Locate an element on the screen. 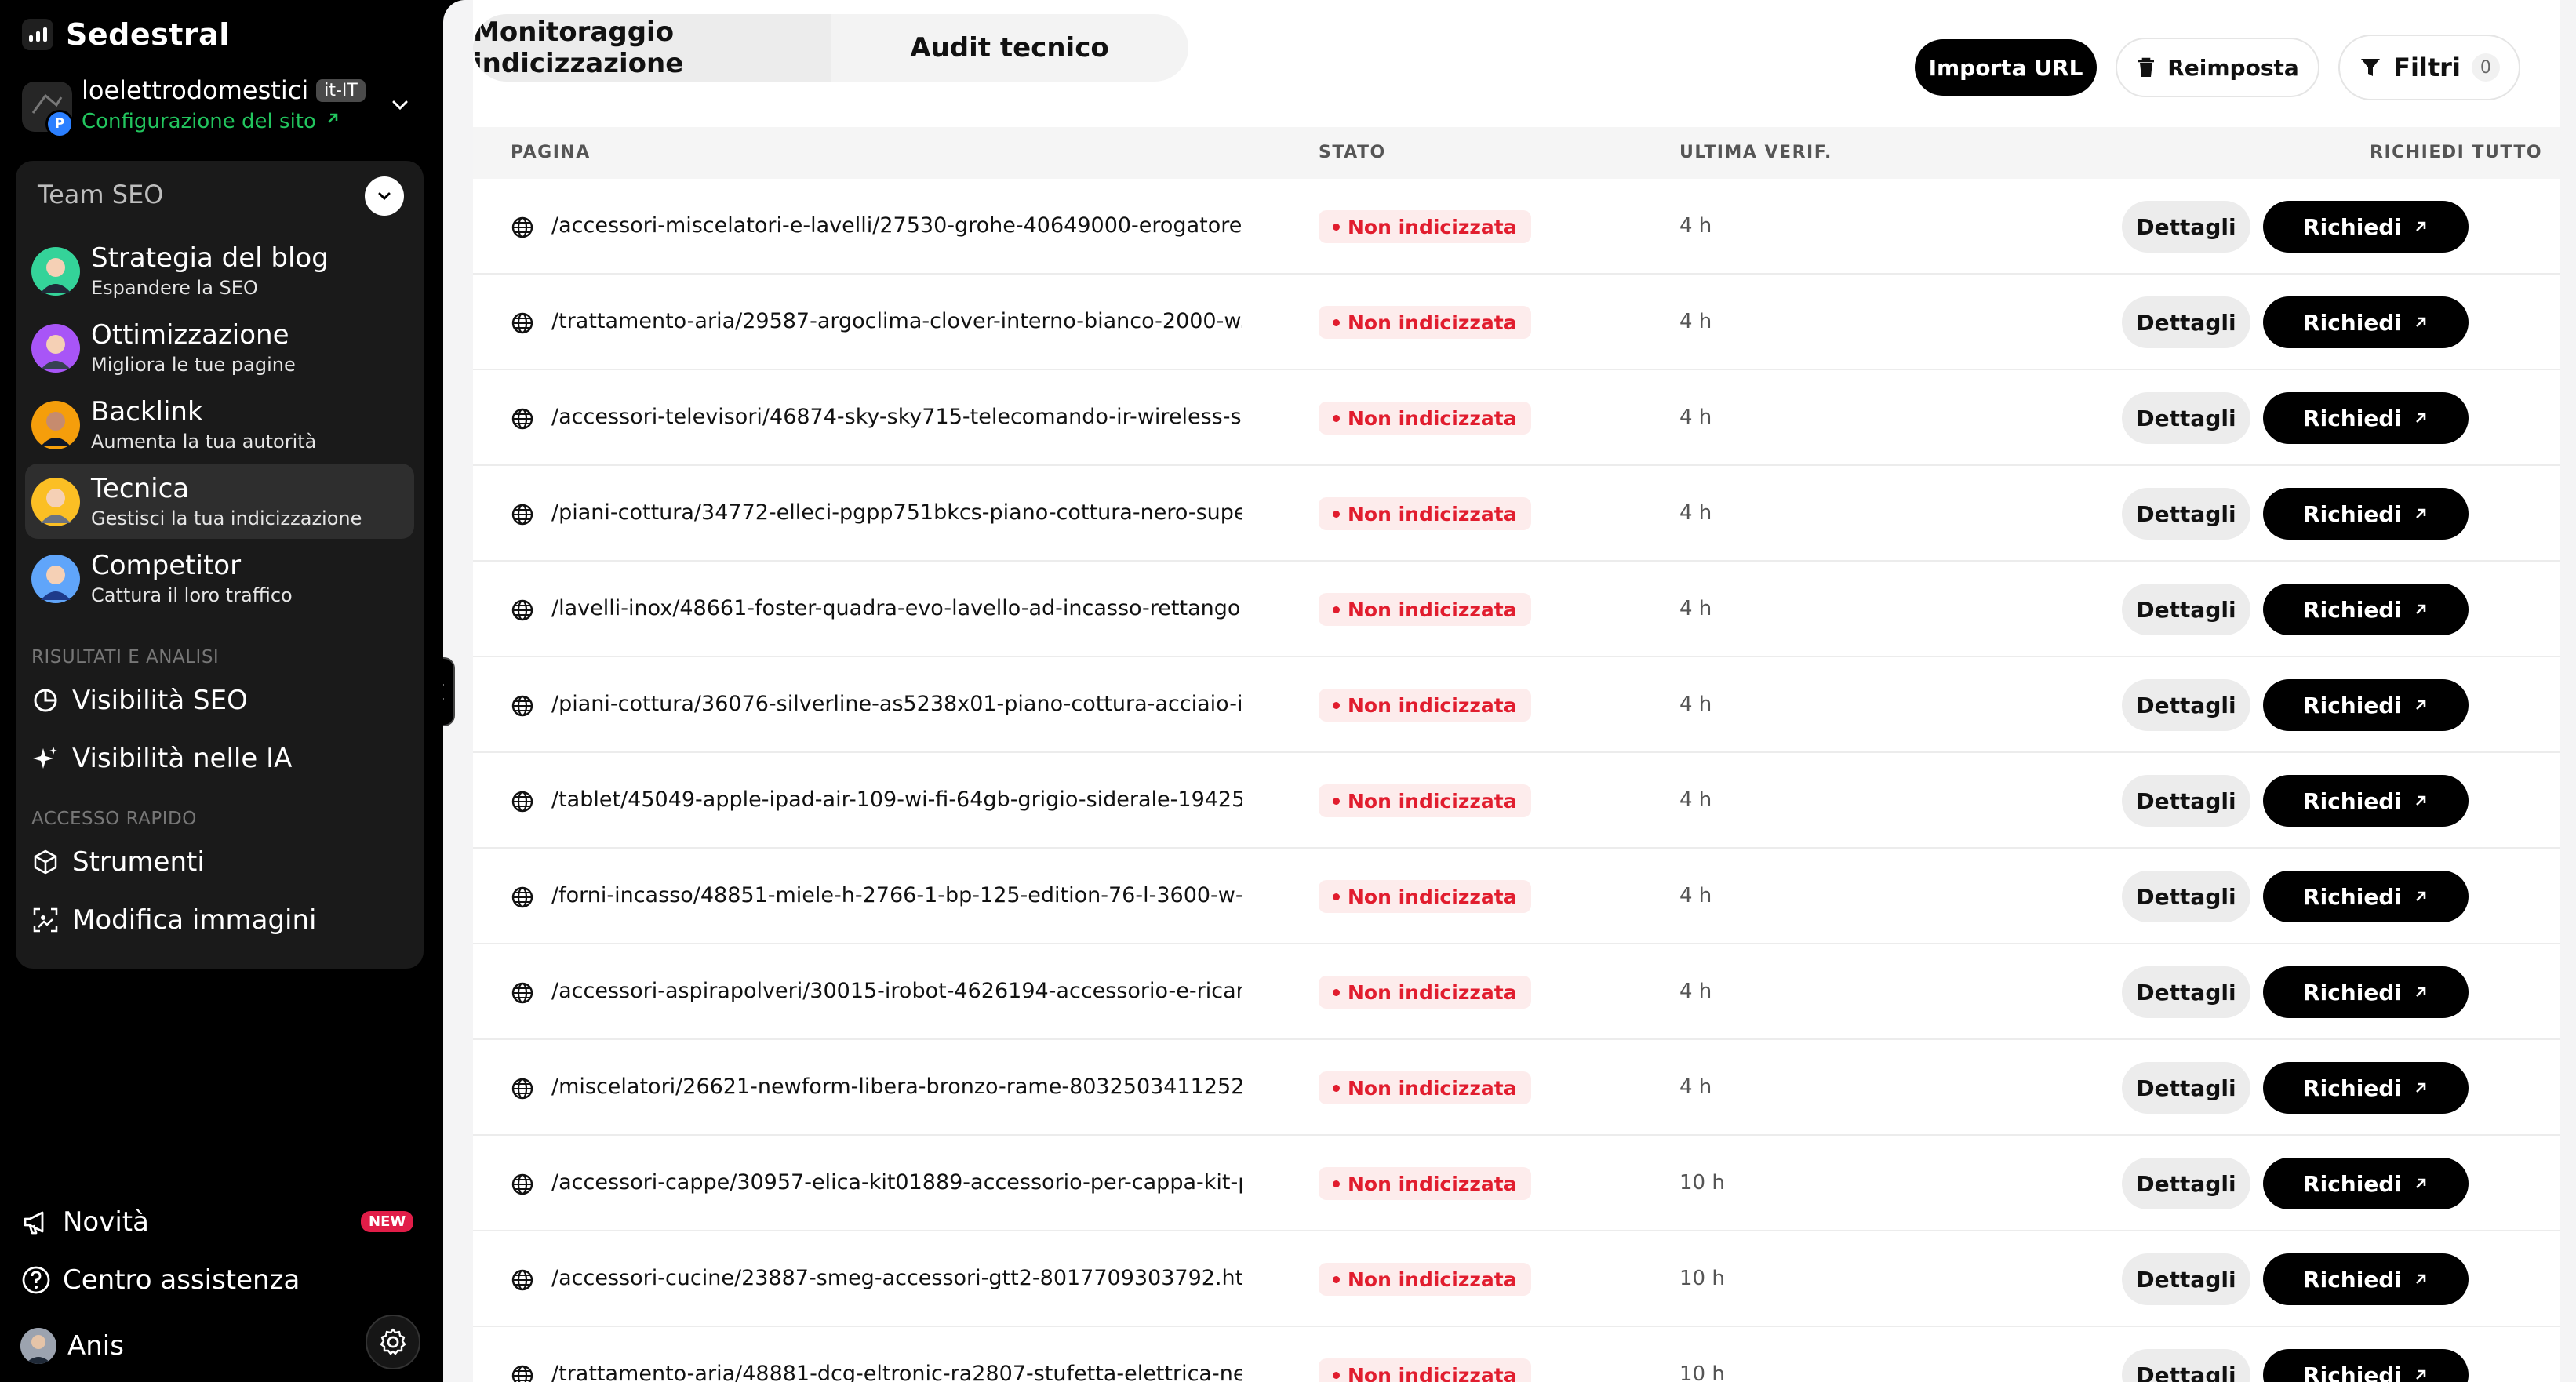 The height and width of the screenshot is (1382, 2576). tab-technical-audit: Audit tecnico is located at coordinates (1010, 48).